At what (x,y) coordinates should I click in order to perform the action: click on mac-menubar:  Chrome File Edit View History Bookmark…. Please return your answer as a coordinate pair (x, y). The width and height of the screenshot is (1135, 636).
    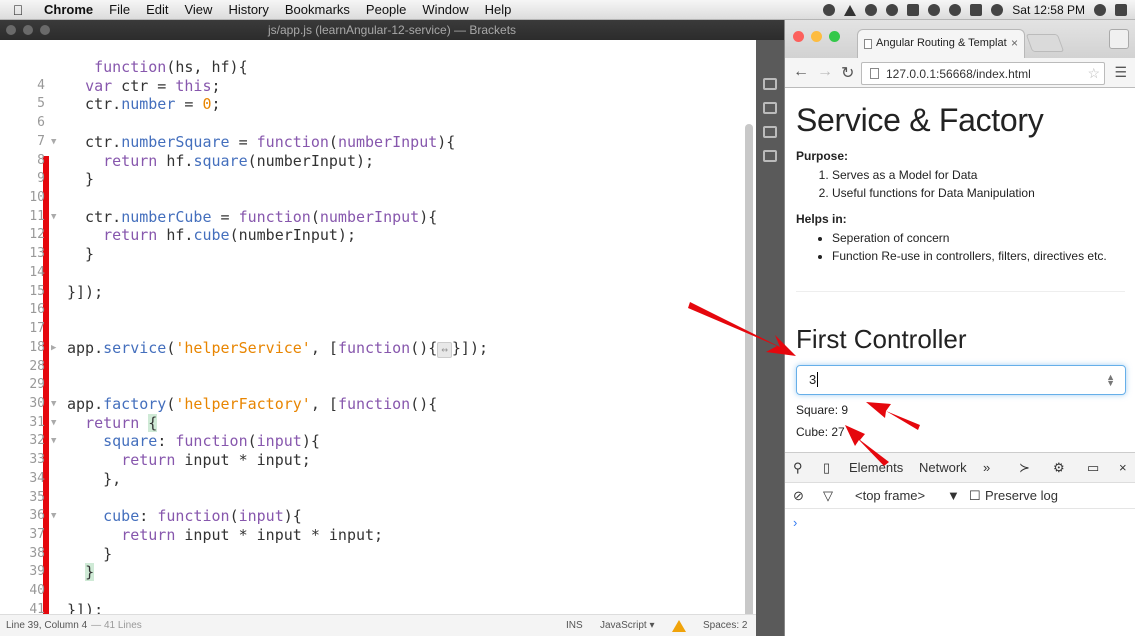
    Looking at the image, I should click on (567, 10).